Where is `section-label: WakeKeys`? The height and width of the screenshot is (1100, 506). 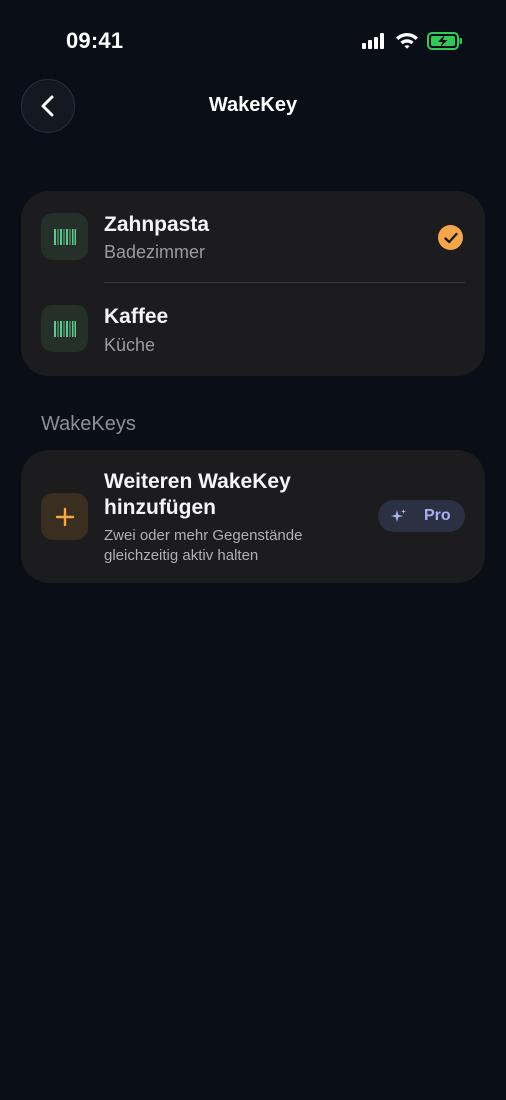
section-label: WakeKeys is located at coordinates (88, 424).